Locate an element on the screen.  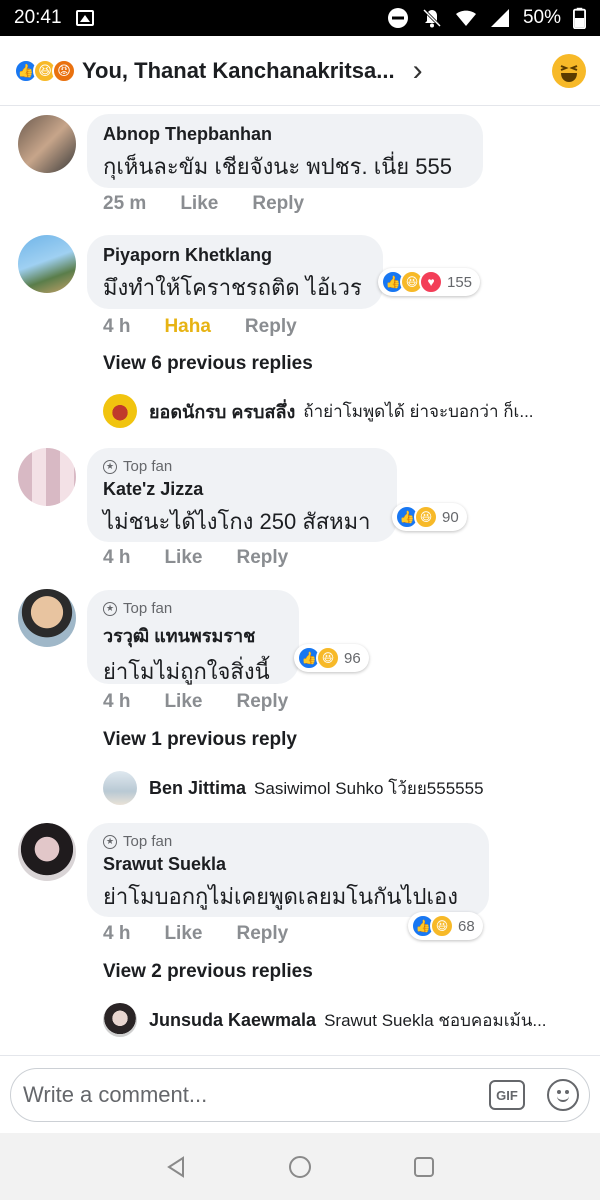
status-time: 20:41 is located at coordinates (38, 17).